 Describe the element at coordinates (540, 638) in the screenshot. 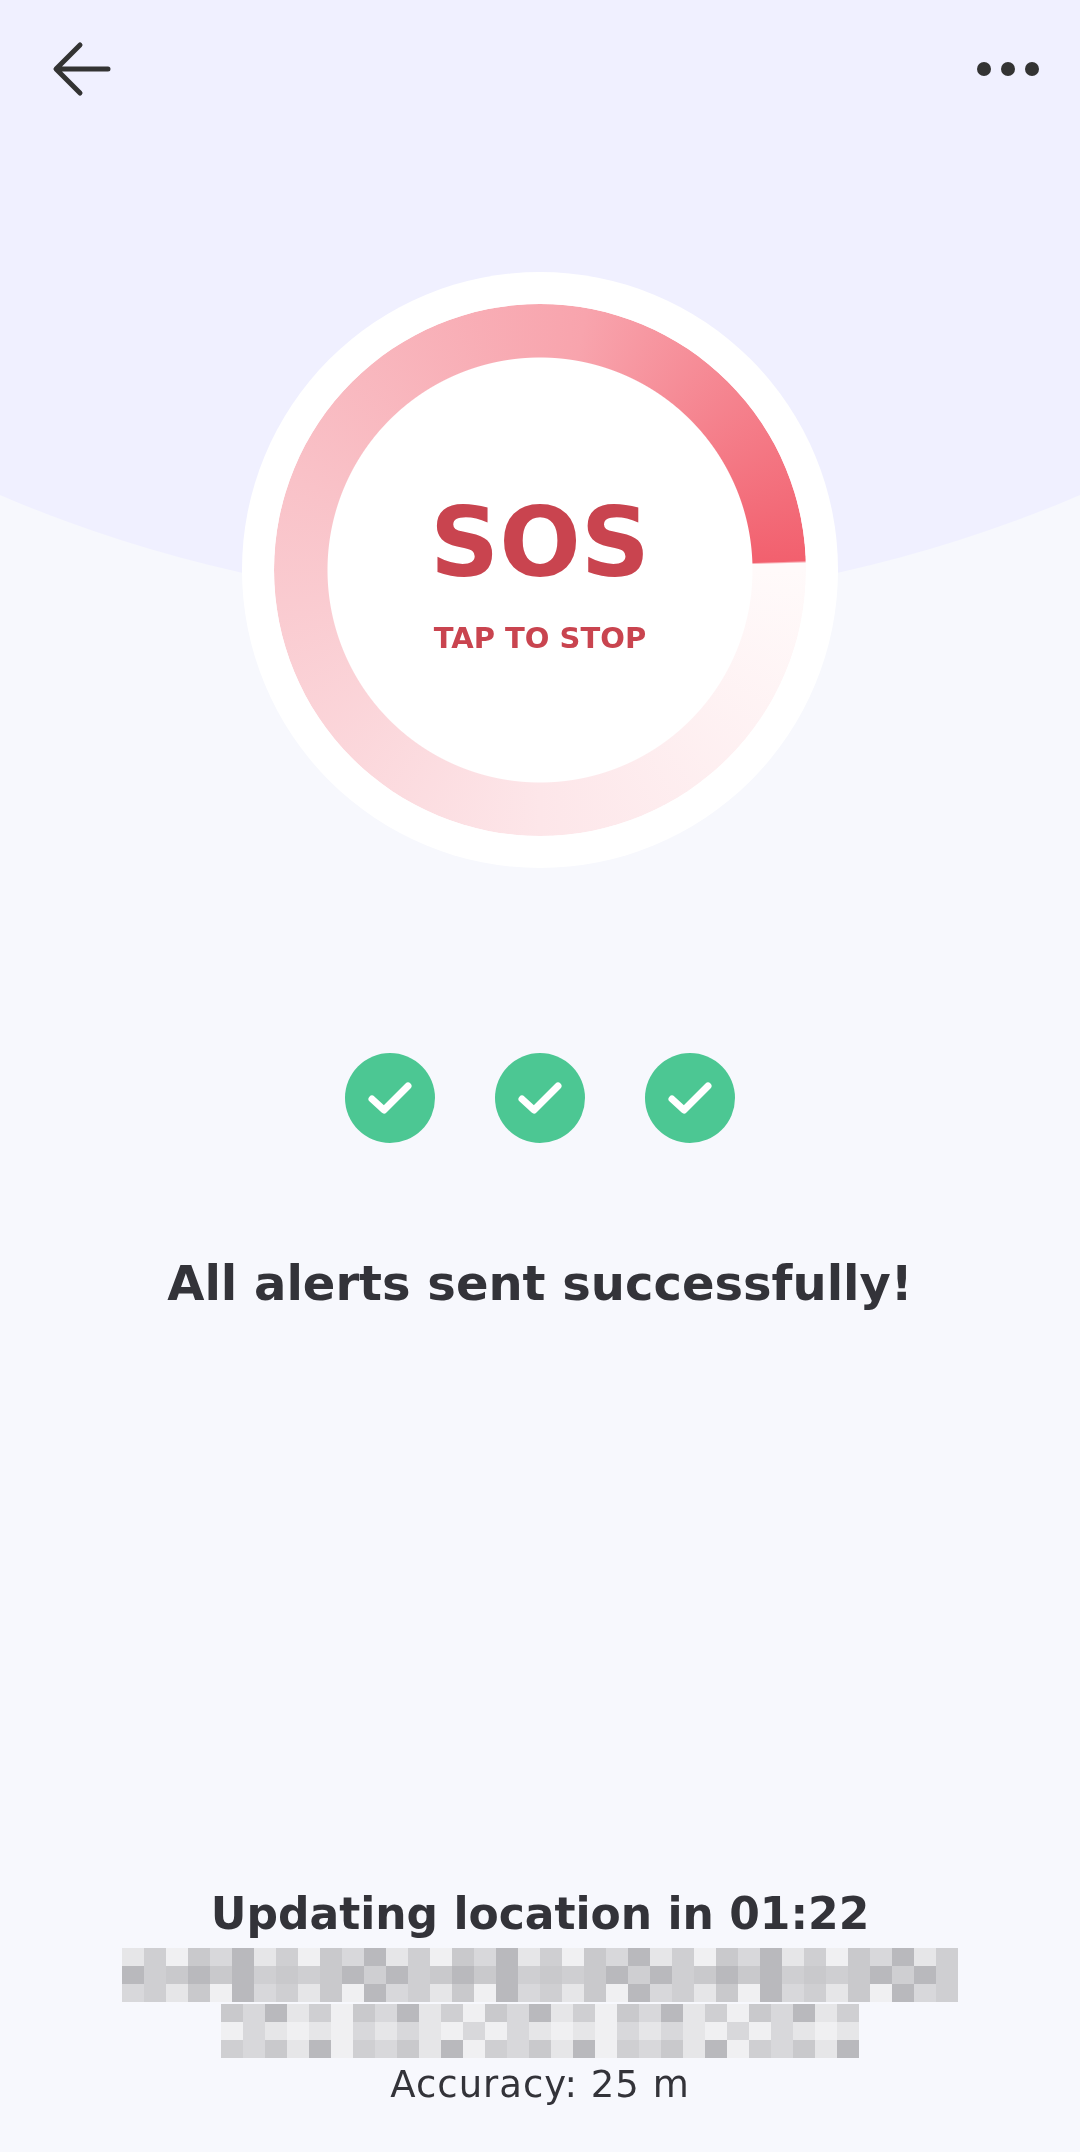

I see `tap-to-stop-label: TAP TO STOP` at that location.